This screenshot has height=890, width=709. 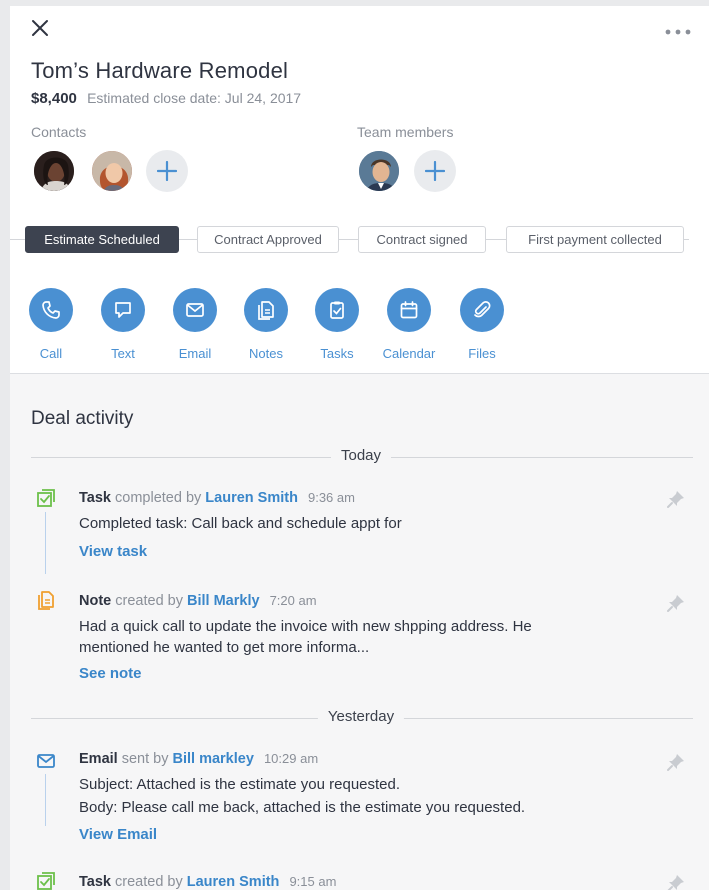 What do you see at coordinates (379, 171) in the screenshot?
I see `team-member-avatar` at bounding box center [379, 171].